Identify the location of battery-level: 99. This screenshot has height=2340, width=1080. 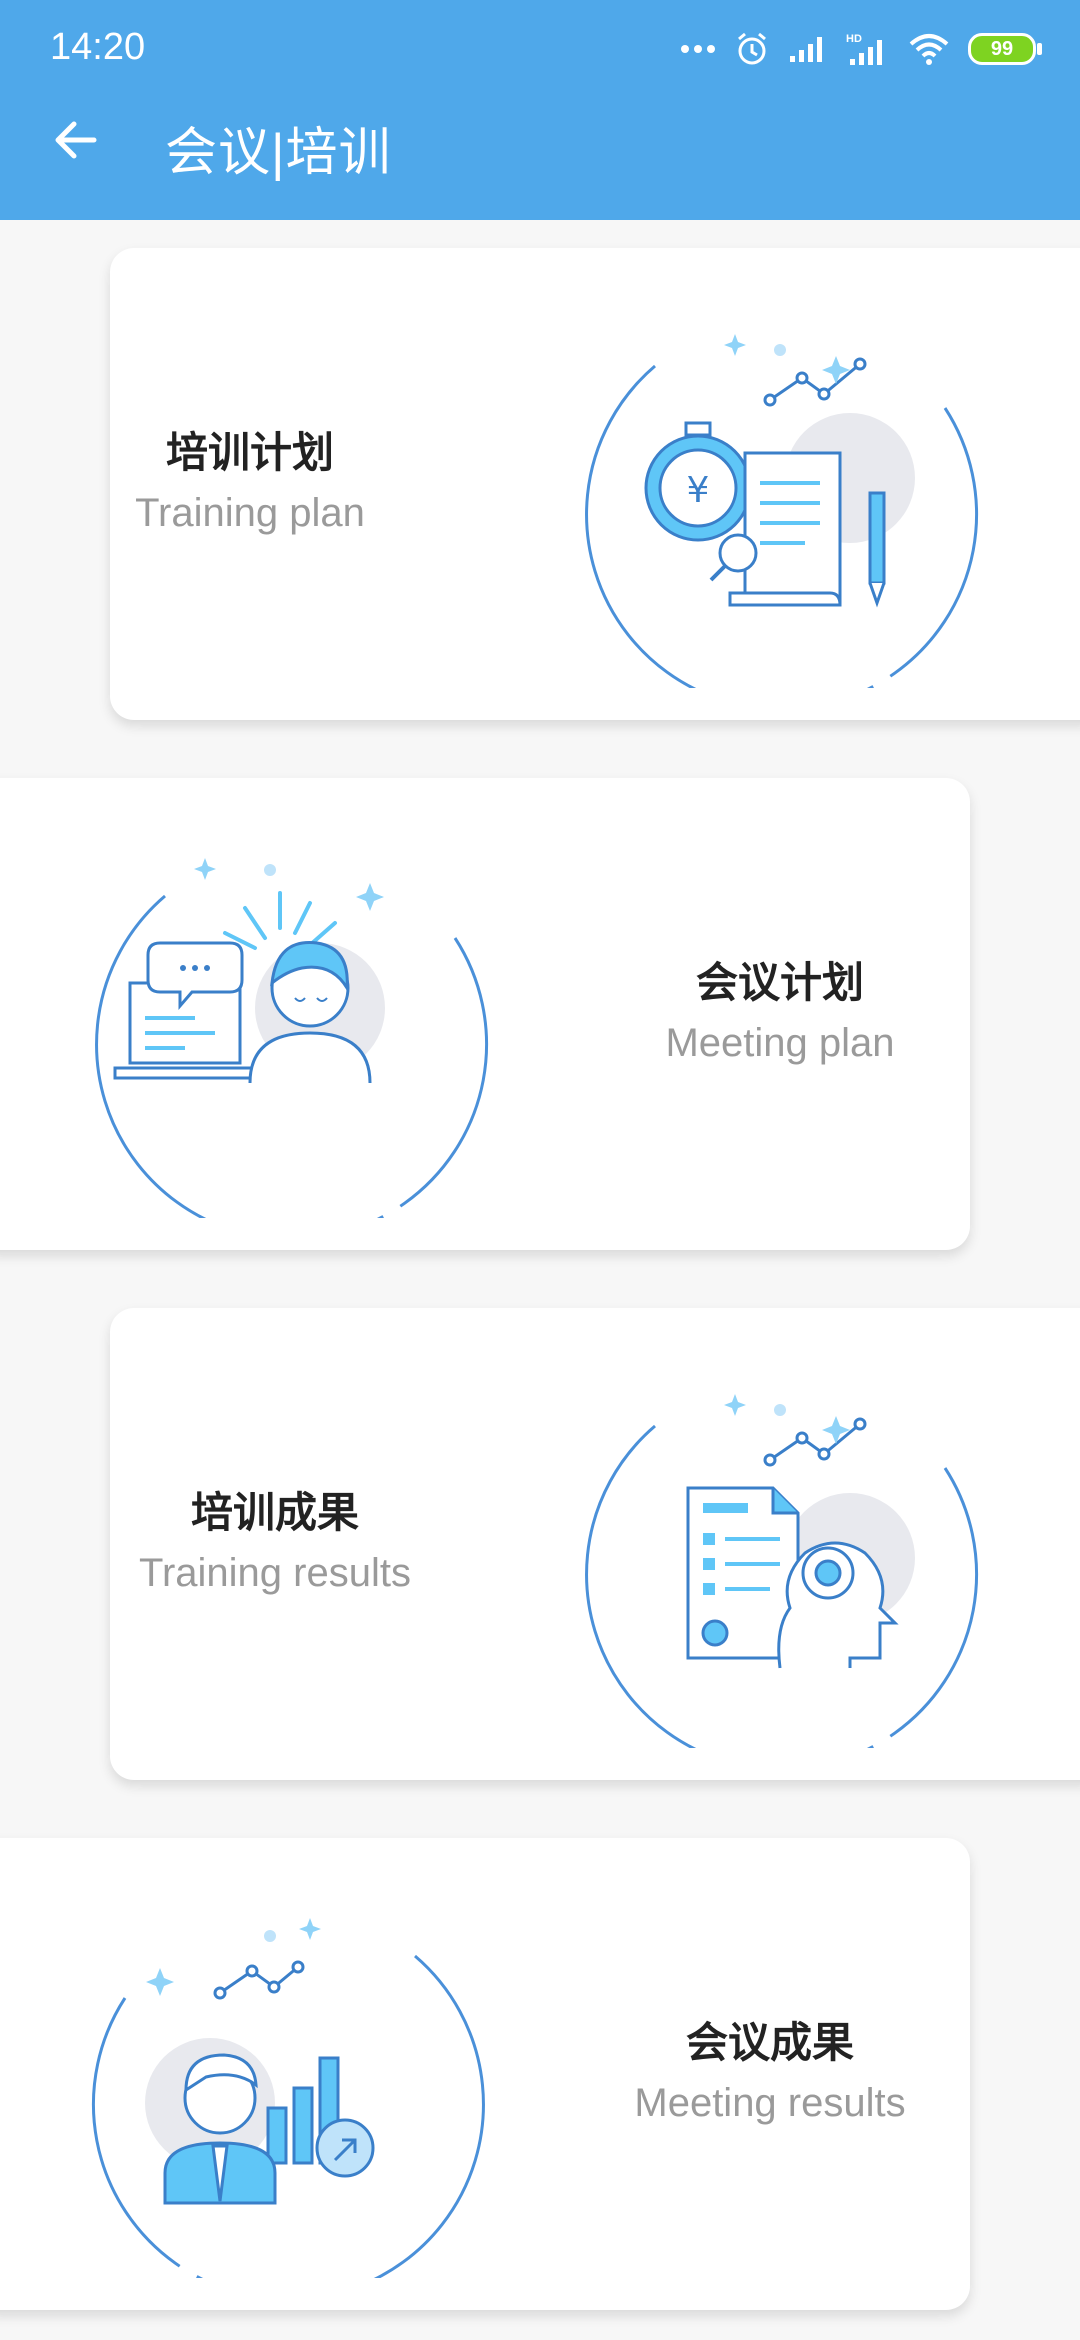
(1002, 48).